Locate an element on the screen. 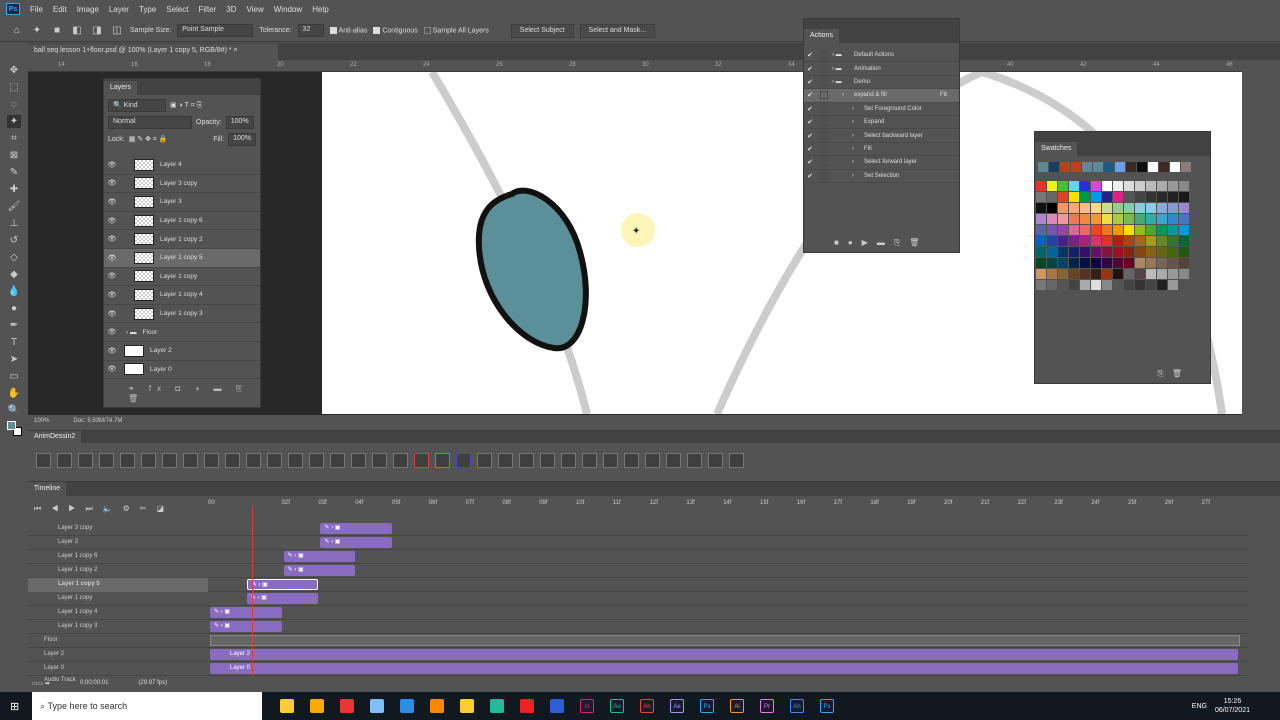 The width and height of the screenshot is (1280, 720). layer-row: 👁 › ▬ Floor is located at coordinates (182, 332).